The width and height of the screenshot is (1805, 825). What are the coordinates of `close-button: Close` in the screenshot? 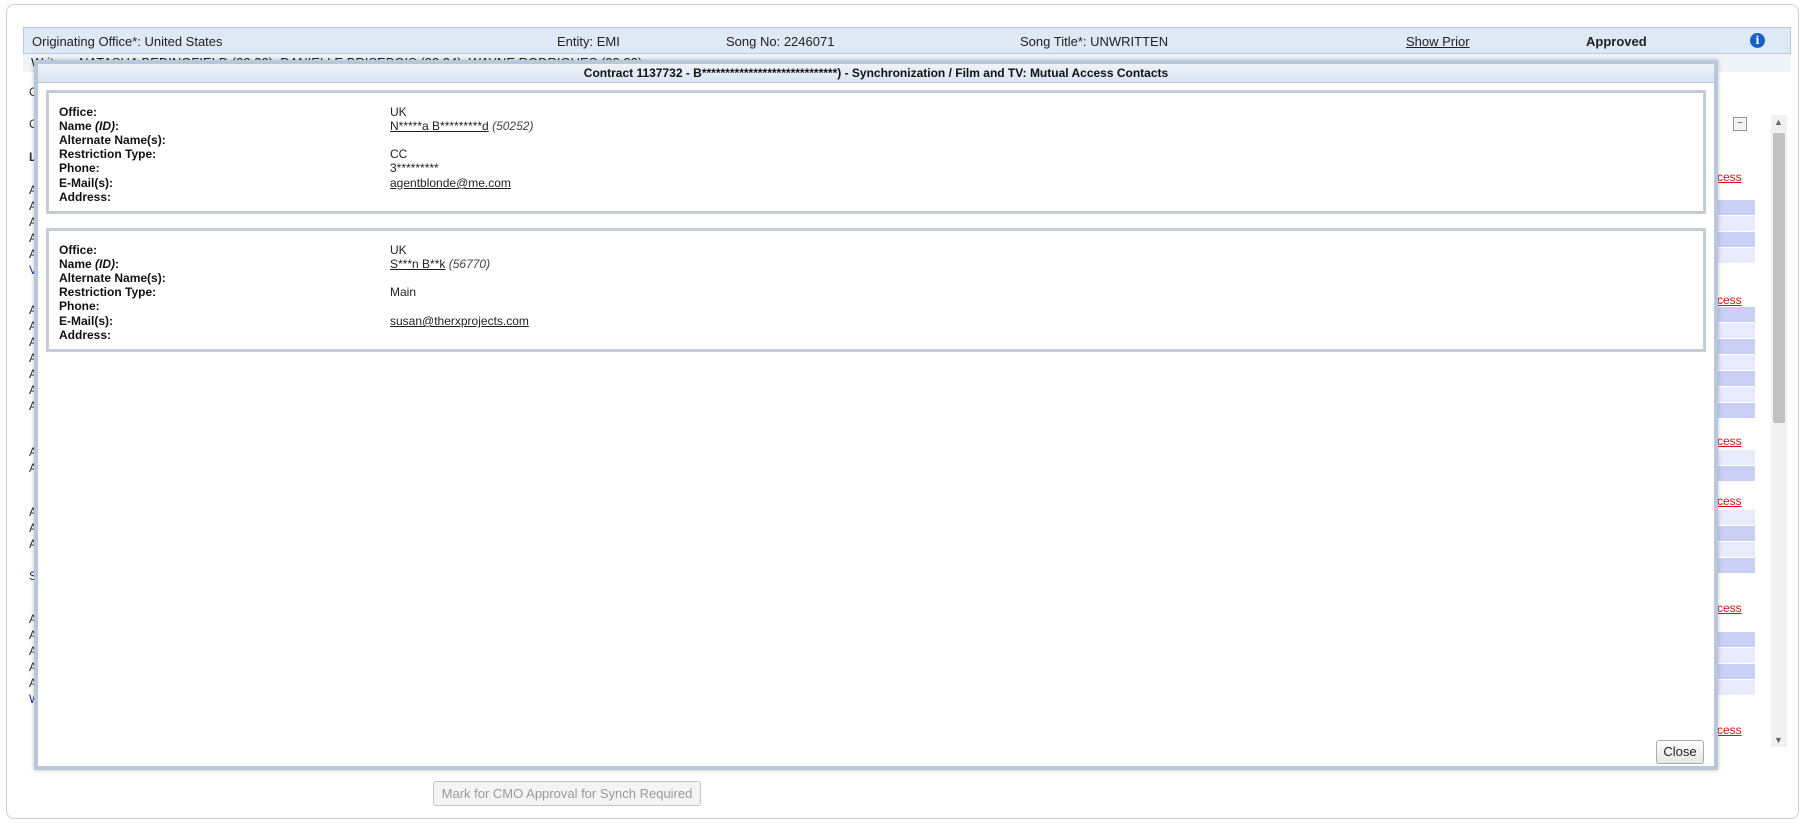 It's located at (1680, 752).